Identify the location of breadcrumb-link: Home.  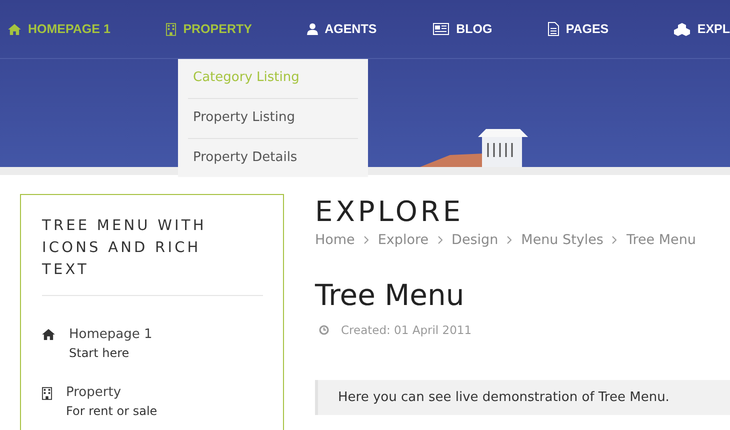
(335, 240).